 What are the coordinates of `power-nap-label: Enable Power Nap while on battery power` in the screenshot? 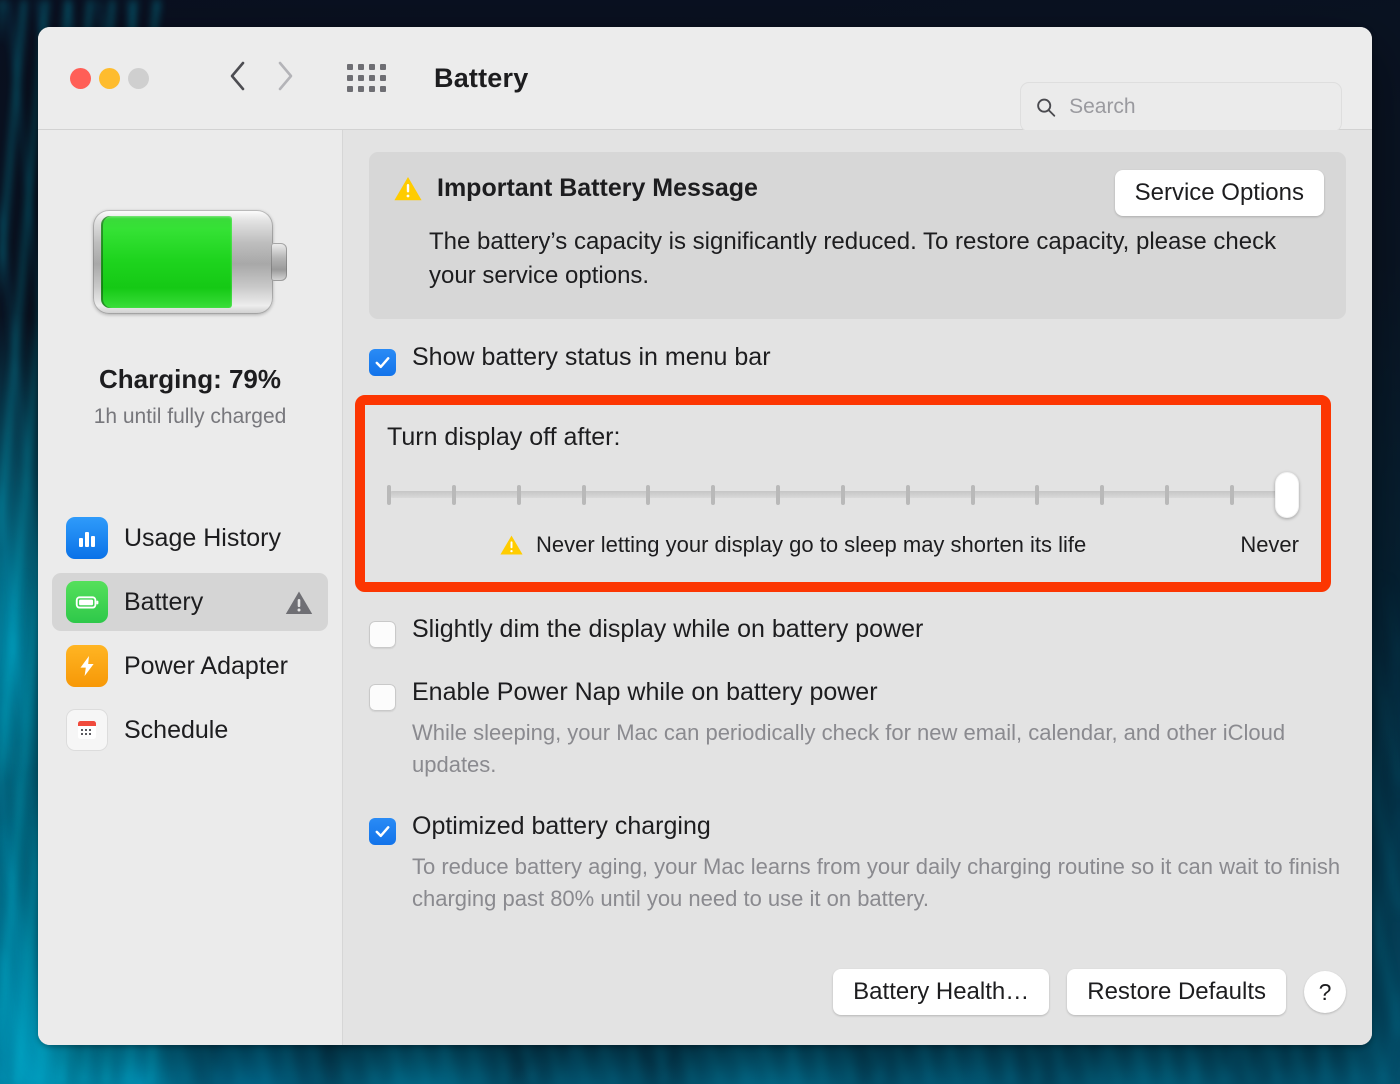 It's located at (645, 692).